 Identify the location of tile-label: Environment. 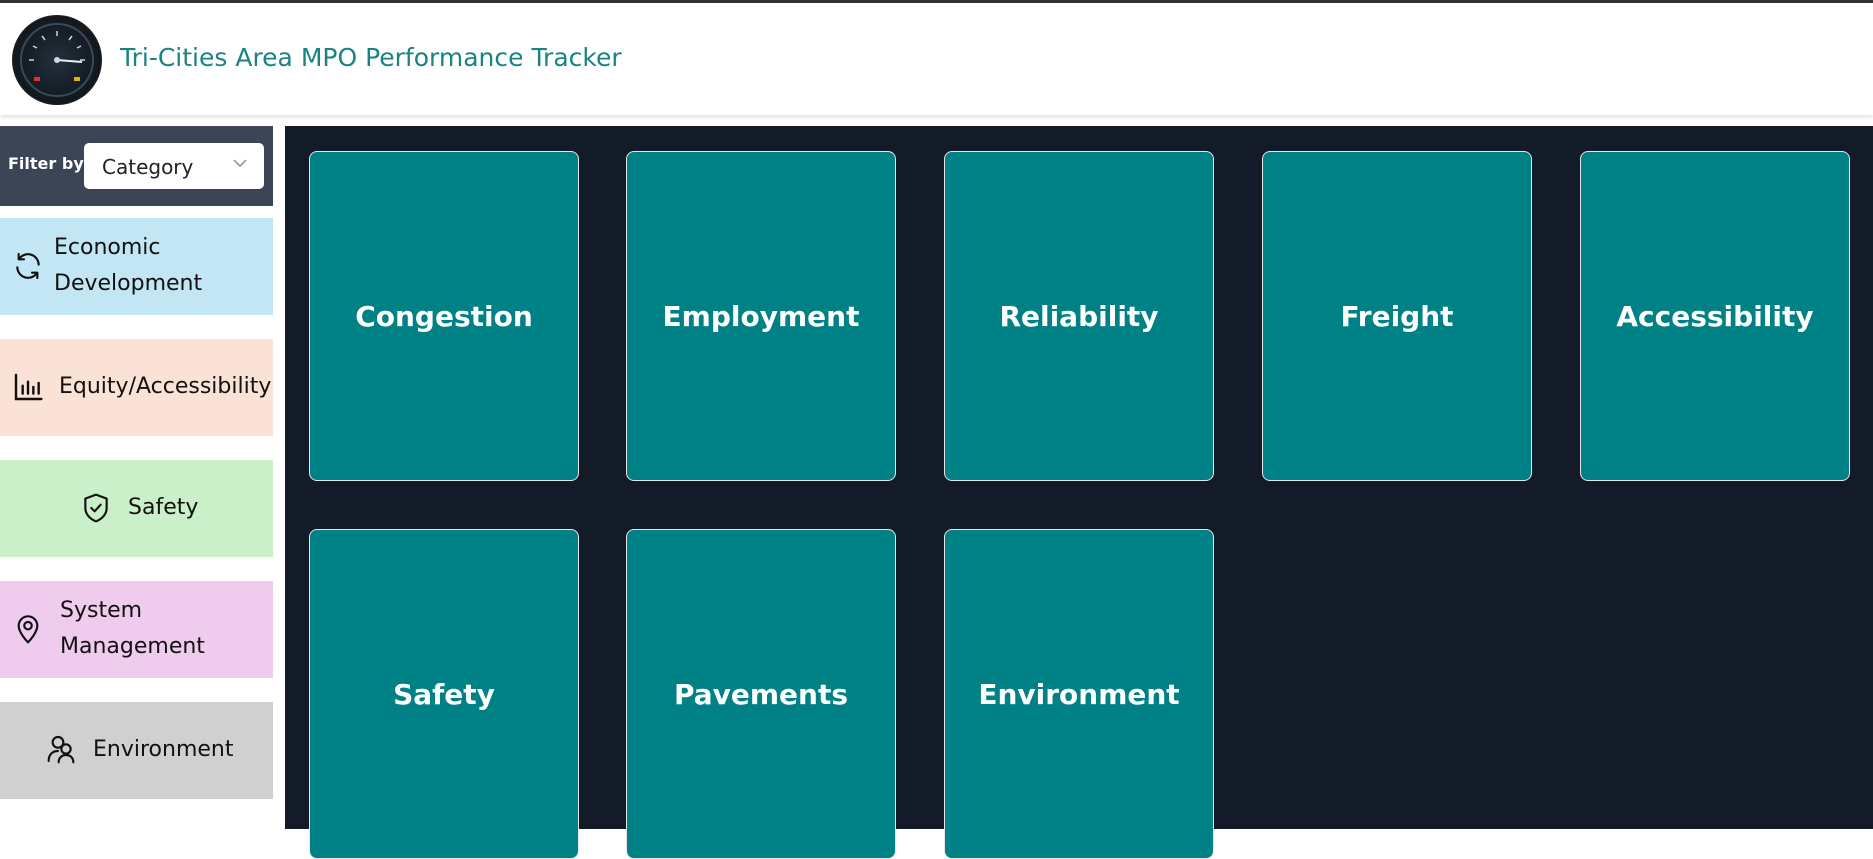
(1079, 694).